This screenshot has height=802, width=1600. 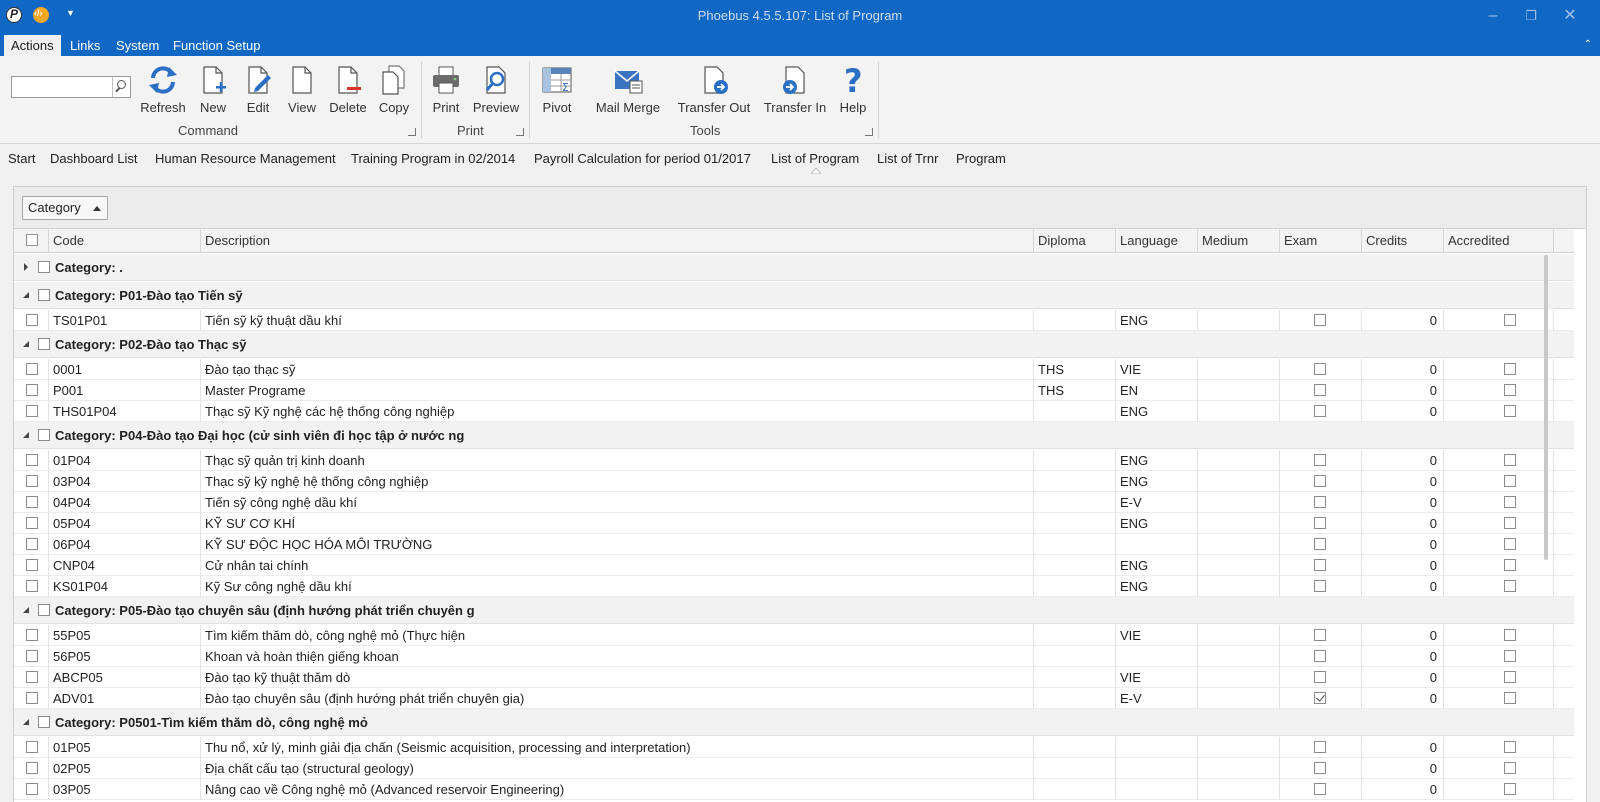 What do you see at coordinates (125, 565) in the screenshot?
I see `cell-code: CNP04` at bounding box center [125, 565].